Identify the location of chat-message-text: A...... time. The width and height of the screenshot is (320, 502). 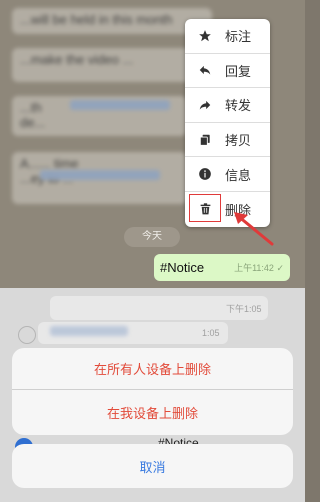
(49, 163).